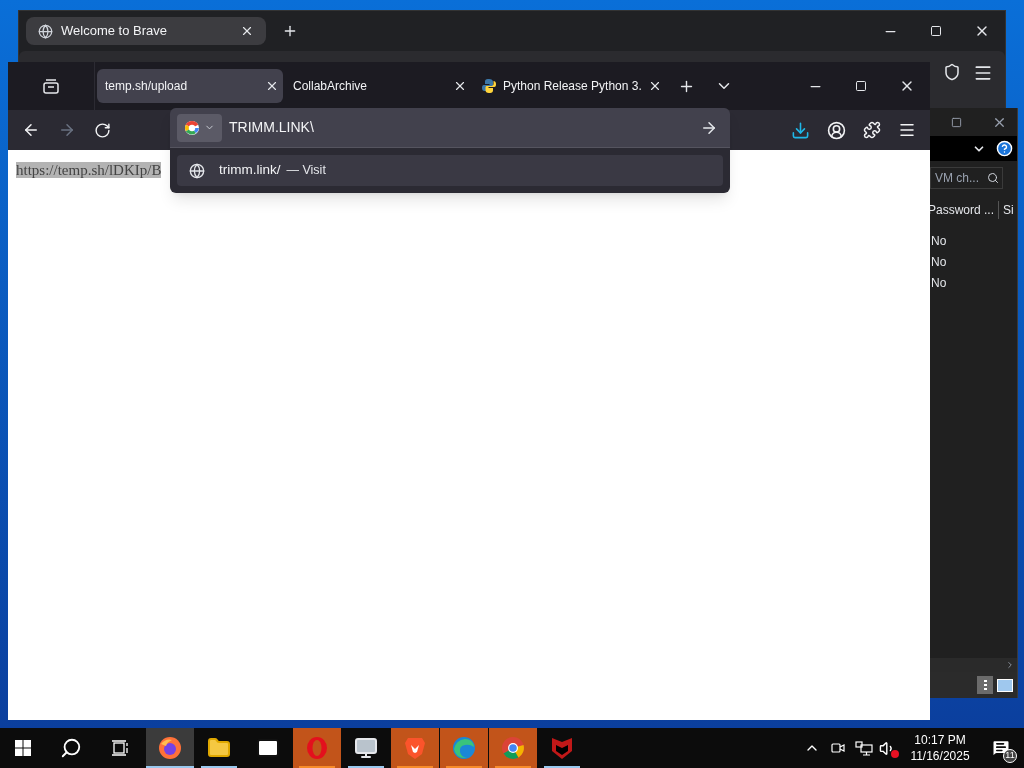 The width and height of the screenshot is (1024, 768). Describe the element at coordinates (102, 130) in the screenshot. I see `reload-icon` at that location.